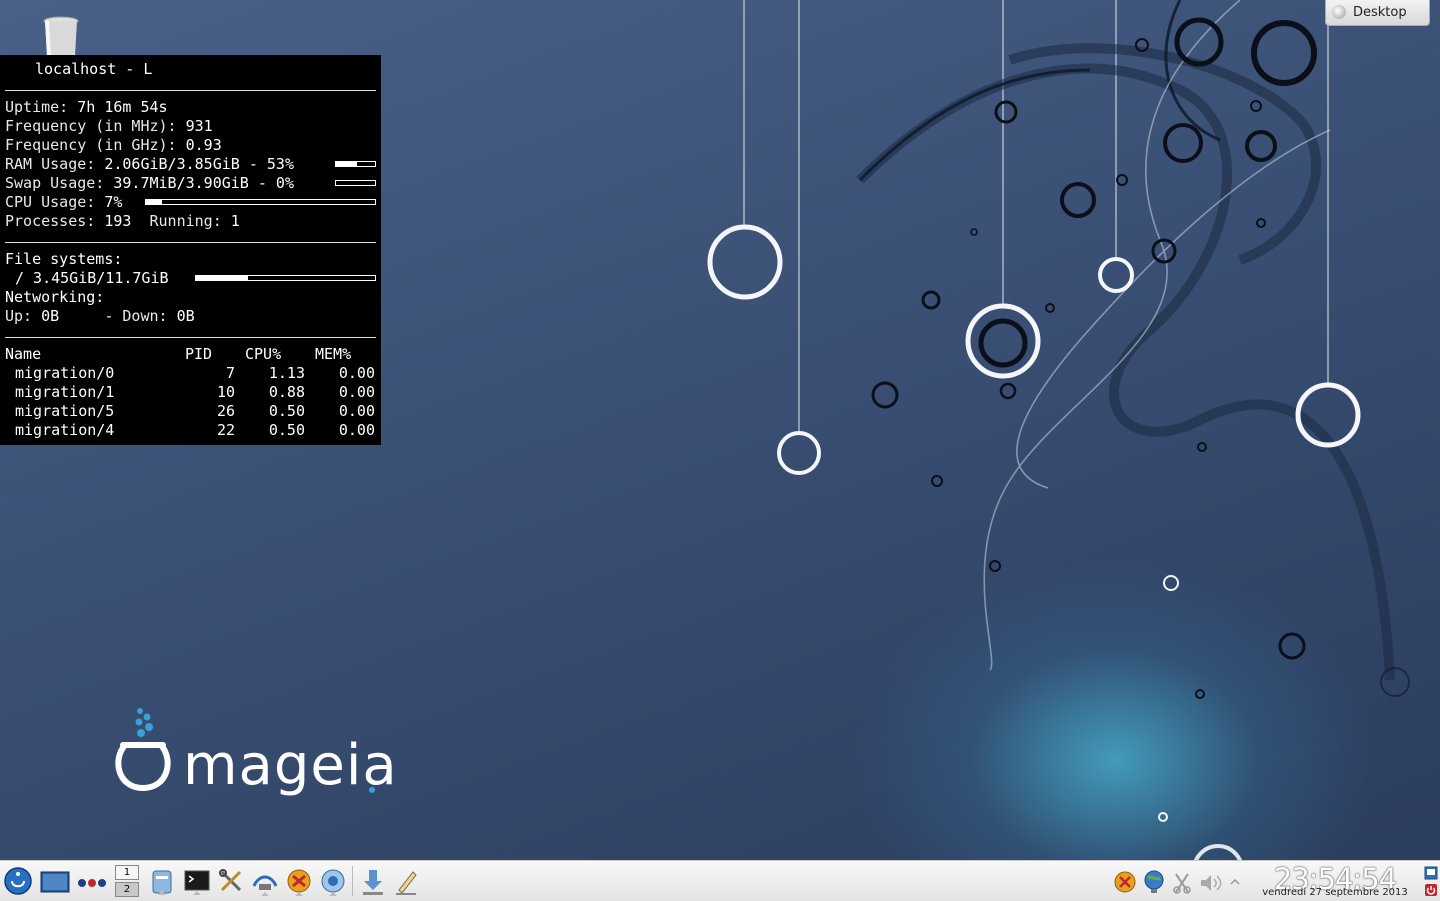 The width and height of the screenshot is (1440, 901). What do you see at coordinates (122, 107) in the screenshot?
I see `uptime-value: 7h 16m 54s` at bounding box center [122, 107].